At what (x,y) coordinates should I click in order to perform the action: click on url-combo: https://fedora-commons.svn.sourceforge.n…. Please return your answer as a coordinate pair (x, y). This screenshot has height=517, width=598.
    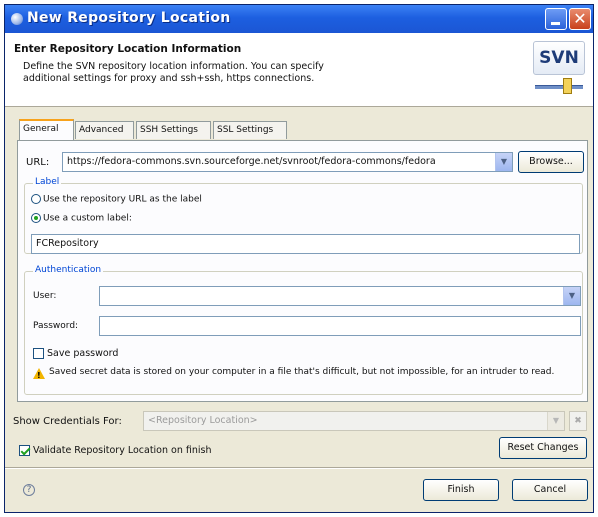
    Looking at the image, I should click on (287, 162).